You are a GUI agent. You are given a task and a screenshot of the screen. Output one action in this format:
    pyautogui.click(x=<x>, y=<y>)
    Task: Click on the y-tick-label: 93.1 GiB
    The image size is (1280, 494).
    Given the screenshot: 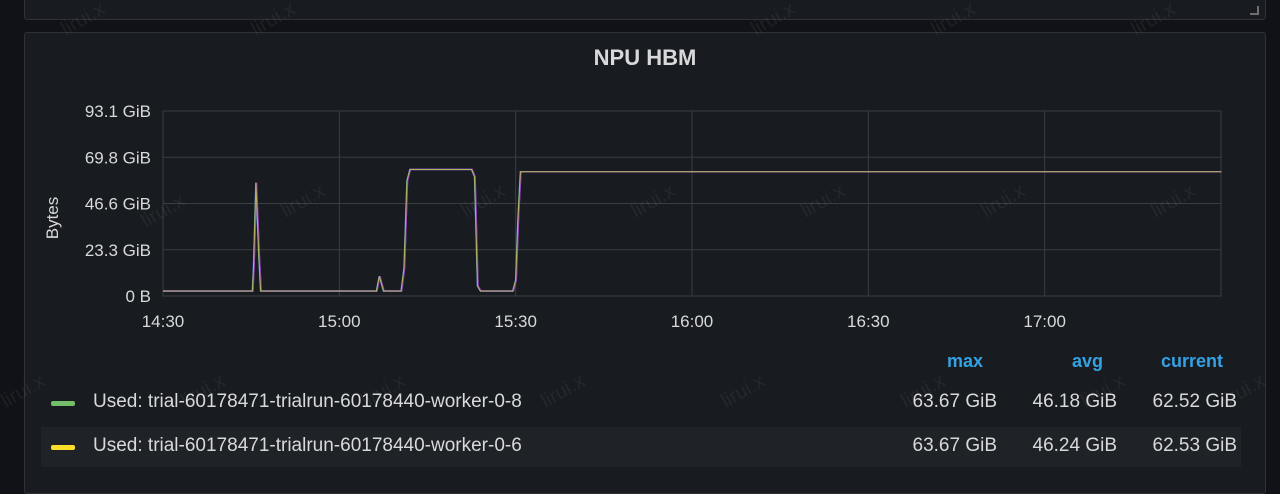 What is the action you would take?
    pyautogui.click(x=118, y=111)
    